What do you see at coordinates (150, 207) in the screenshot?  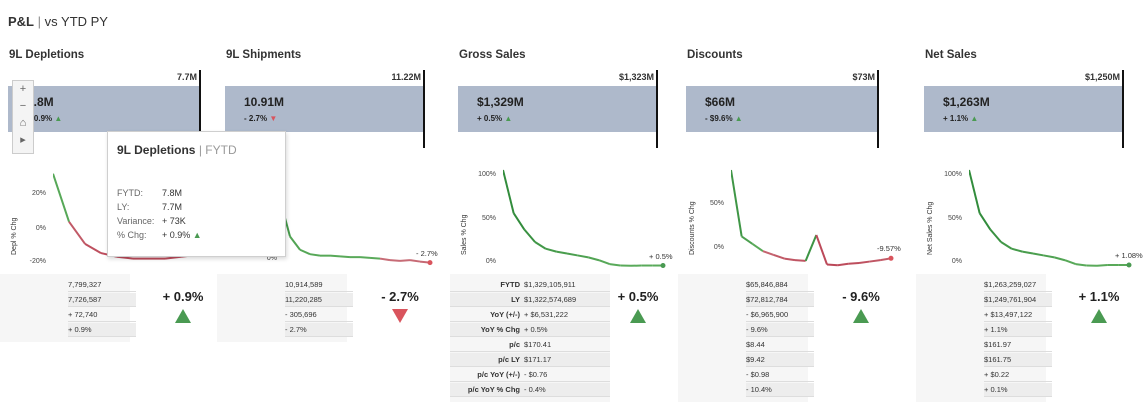 I see `tooltip-row-ly: LY: 7.7M` at bounding box center [150, 207].